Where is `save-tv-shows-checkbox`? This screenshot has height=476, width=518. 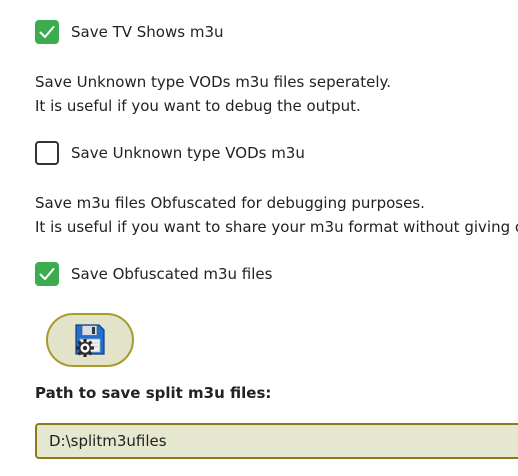
save-tv-shows-checkbox is located at coordinates (47, 32).